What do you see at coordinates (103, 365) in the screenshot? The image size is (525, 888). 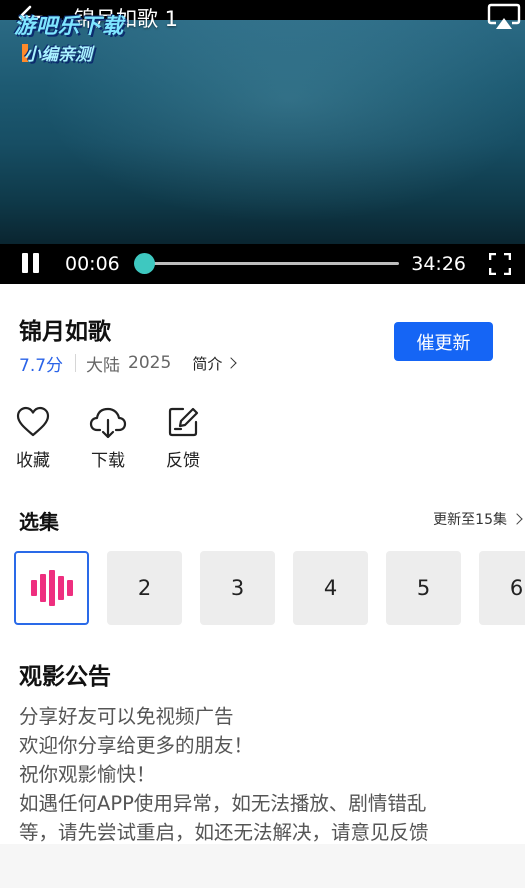 I see `region: 大陆` at bounding box center [103, 365].